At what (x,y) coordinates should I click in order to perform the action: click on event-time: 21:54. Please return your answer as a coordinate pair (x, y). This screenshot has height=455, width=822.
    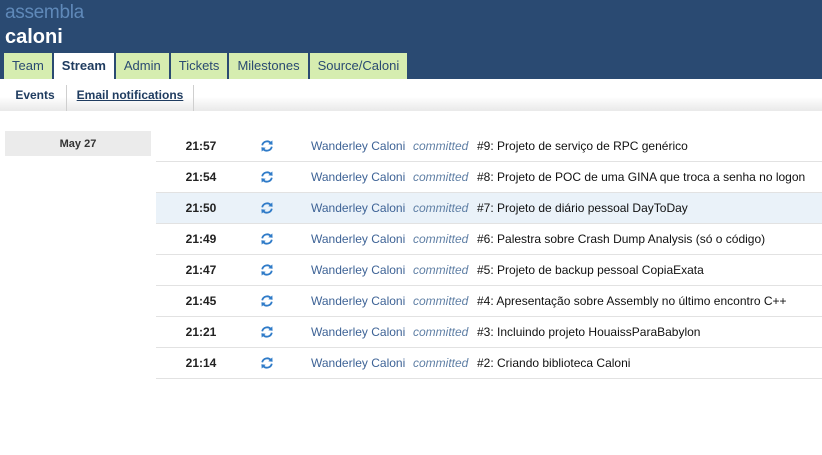
    Looking at the image, I should click on (201, 177).